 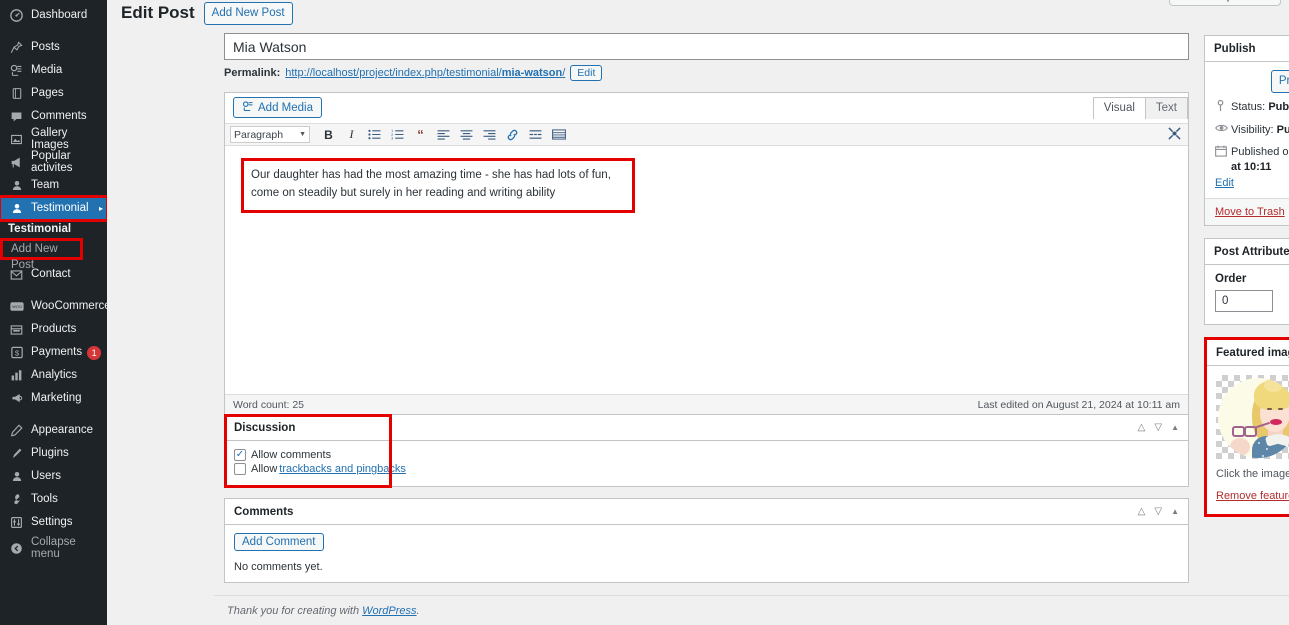 I want to click on sidebar-item-media: Media, so click(x=53, y=70).